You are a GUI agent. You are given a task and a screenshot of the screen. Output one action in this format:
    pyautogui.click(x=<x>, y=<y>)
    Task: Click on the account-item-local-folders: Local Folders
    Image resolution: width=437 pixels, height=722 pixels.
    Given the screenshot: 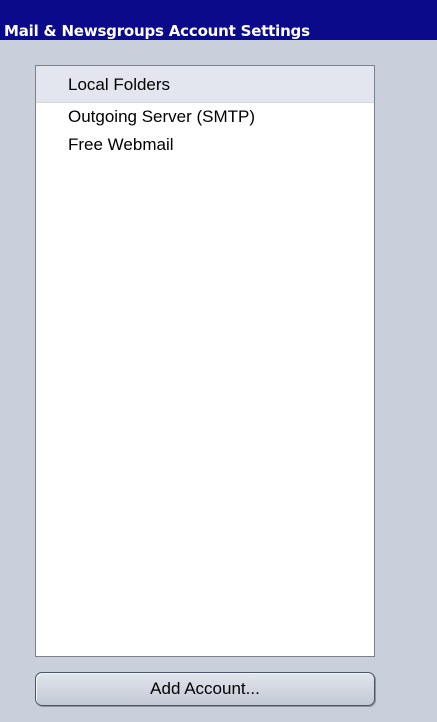 What is the action you would take?
    pyautogui.click(x=205, y=84)
    